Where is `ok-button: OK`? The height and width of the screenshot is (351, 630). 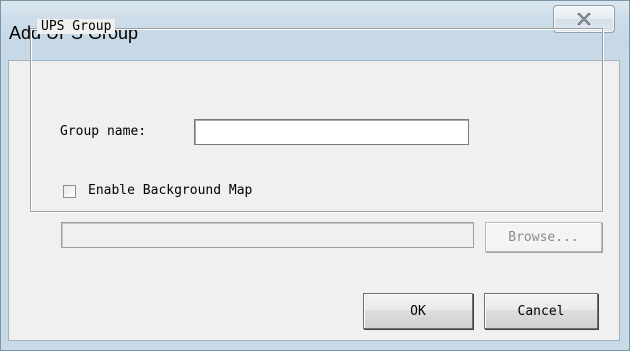 ok-button: OK is located at coordinates (418, 311).